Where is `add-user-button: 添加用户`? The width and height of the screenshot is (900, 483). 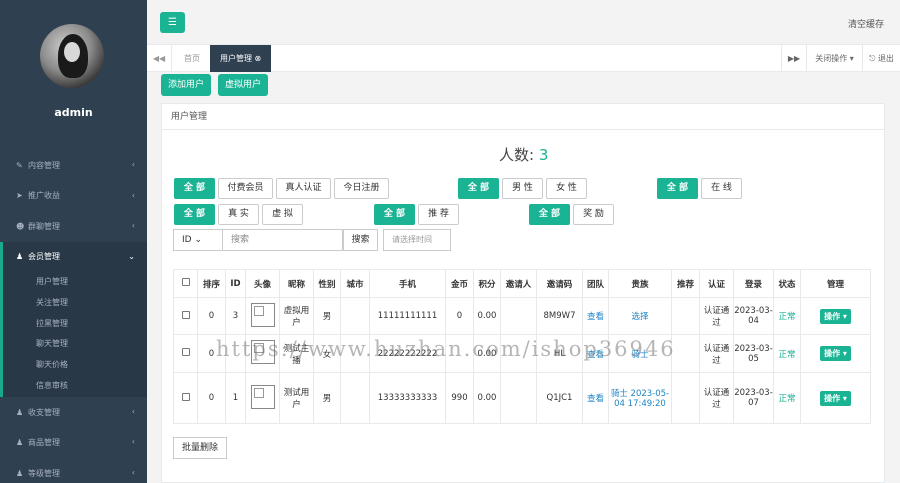
add-user-button: 添加用户 is located at coordinates (186, 85).